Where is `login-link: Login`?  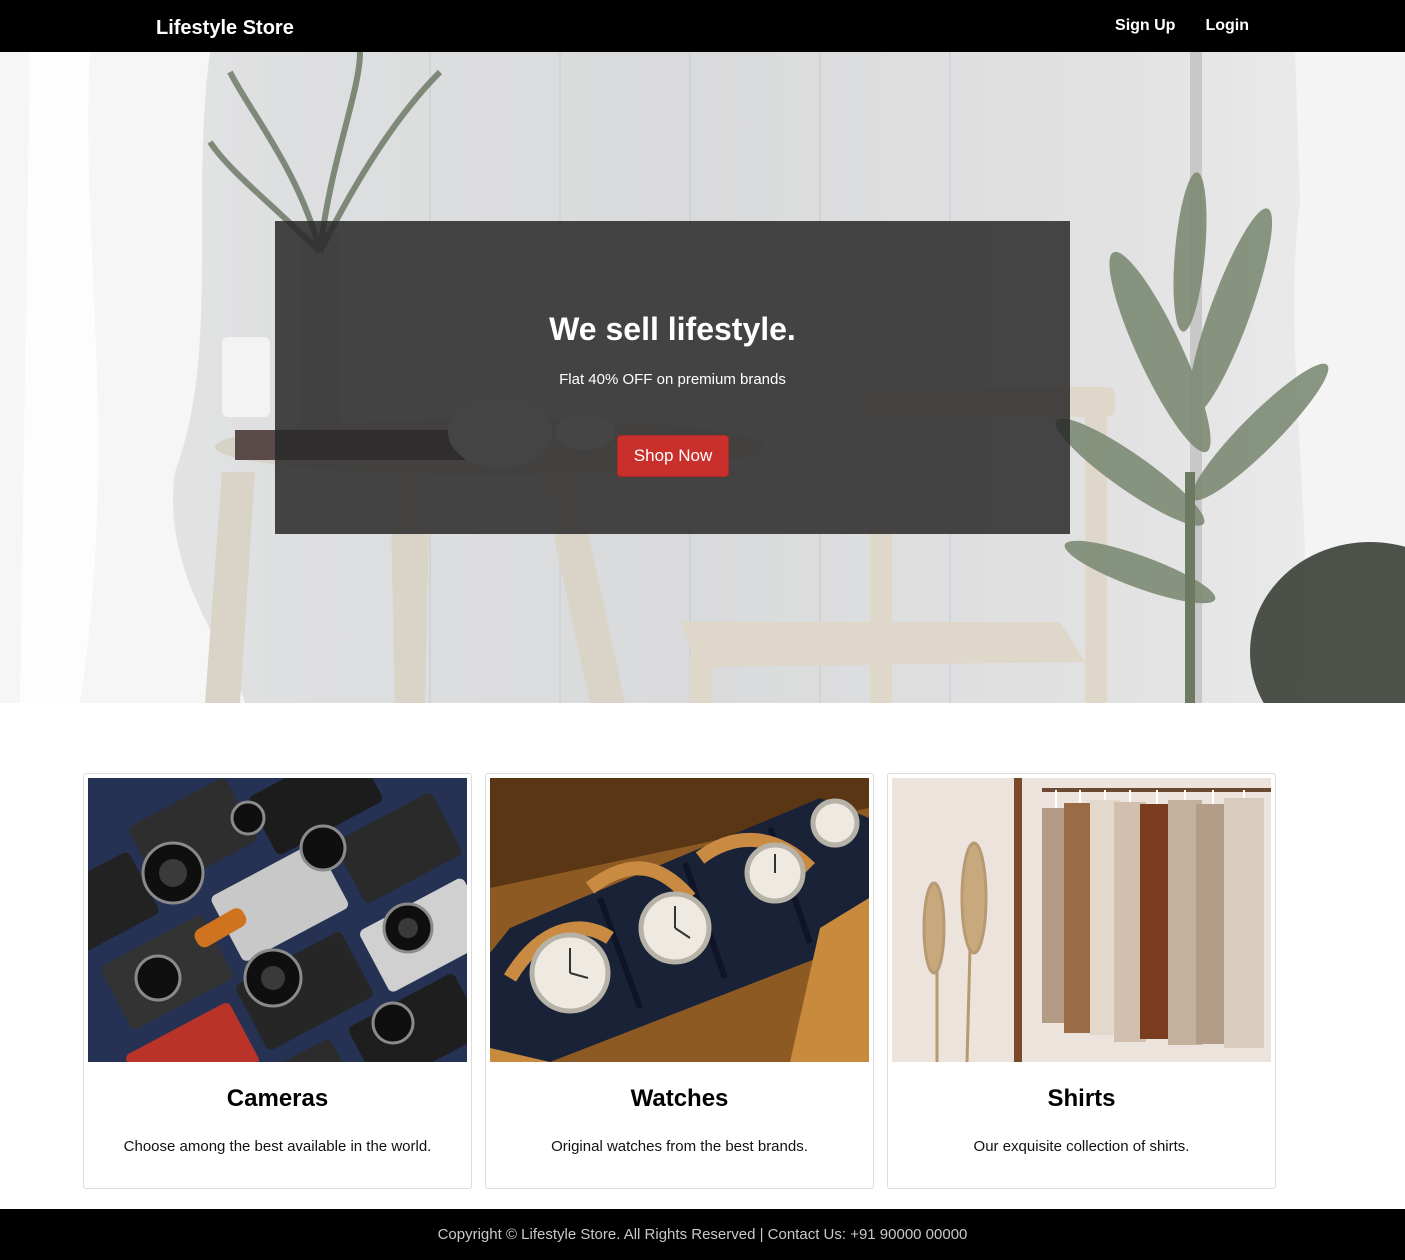
login-link: Login is located at coordinates (1227, 26).